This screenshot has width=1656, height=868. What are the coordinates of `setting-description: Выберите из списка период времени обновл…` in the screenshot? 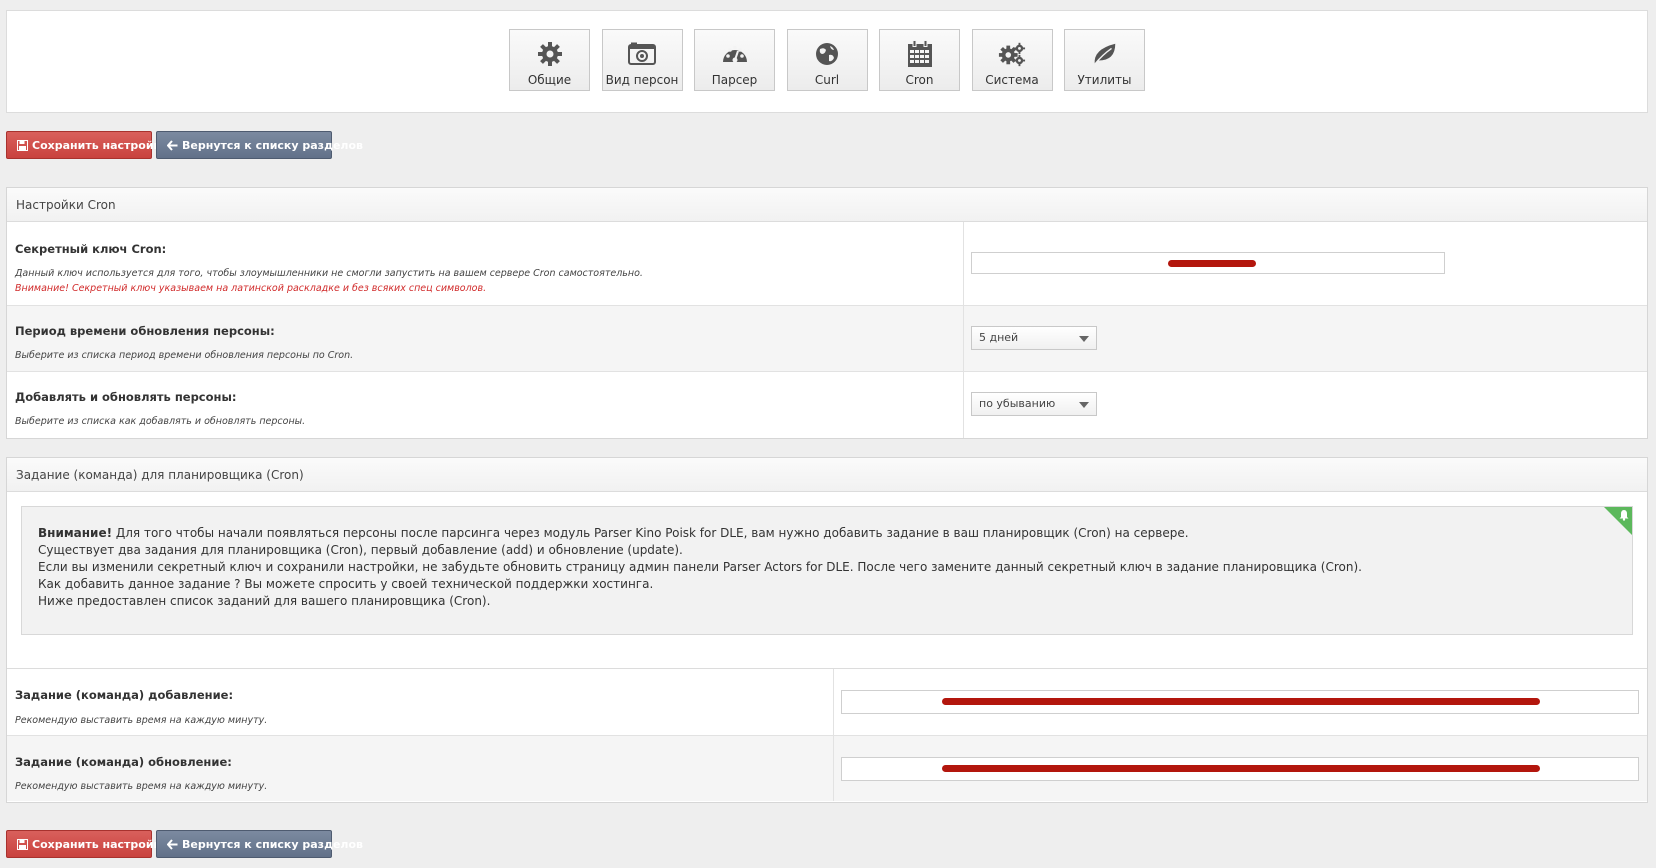 It's located at (184, 355).